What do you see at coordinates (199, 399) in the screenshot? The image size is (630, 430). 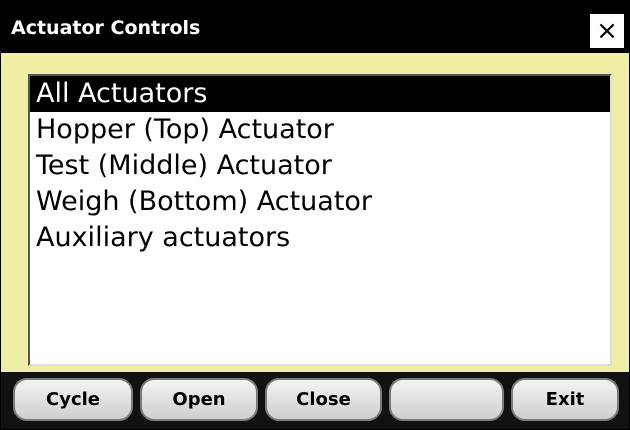 I see `open-button: Open` at bounding box center [199, 399].